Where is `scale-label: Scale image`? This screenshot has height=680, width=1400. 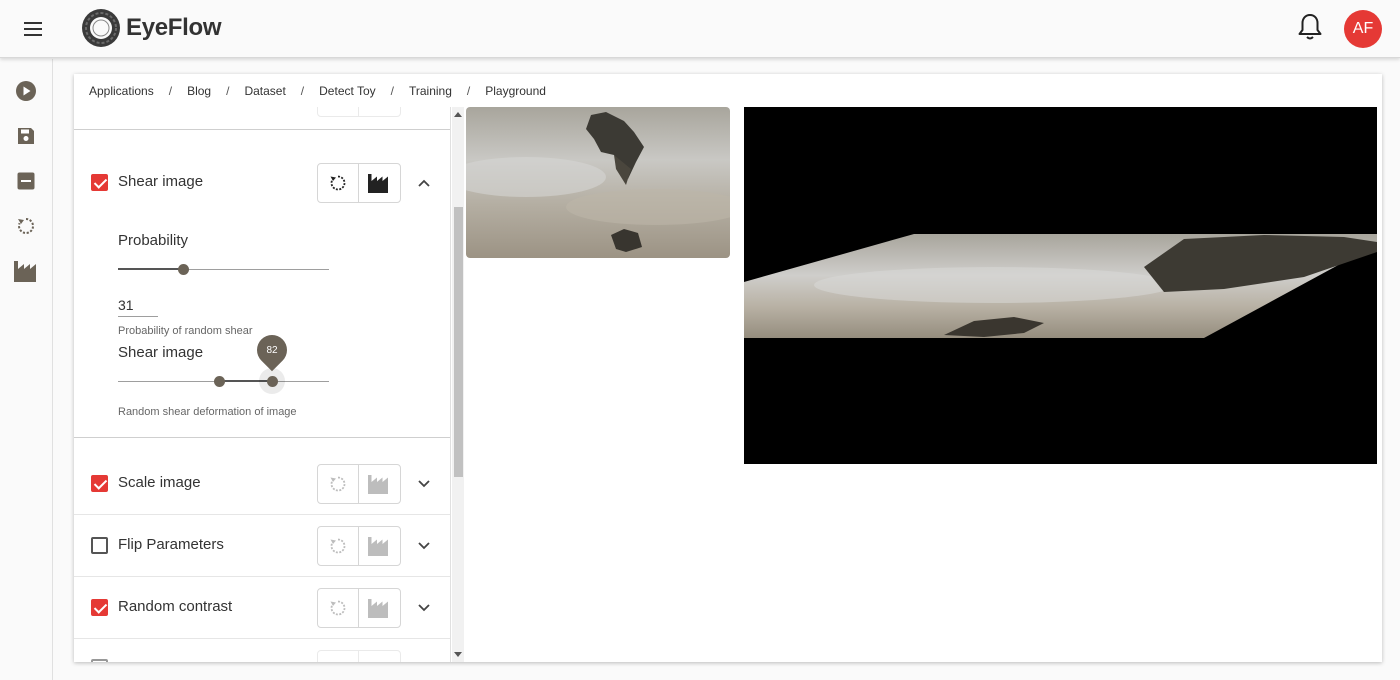 scale-label: Scale image is located at coordinates (159, 482).